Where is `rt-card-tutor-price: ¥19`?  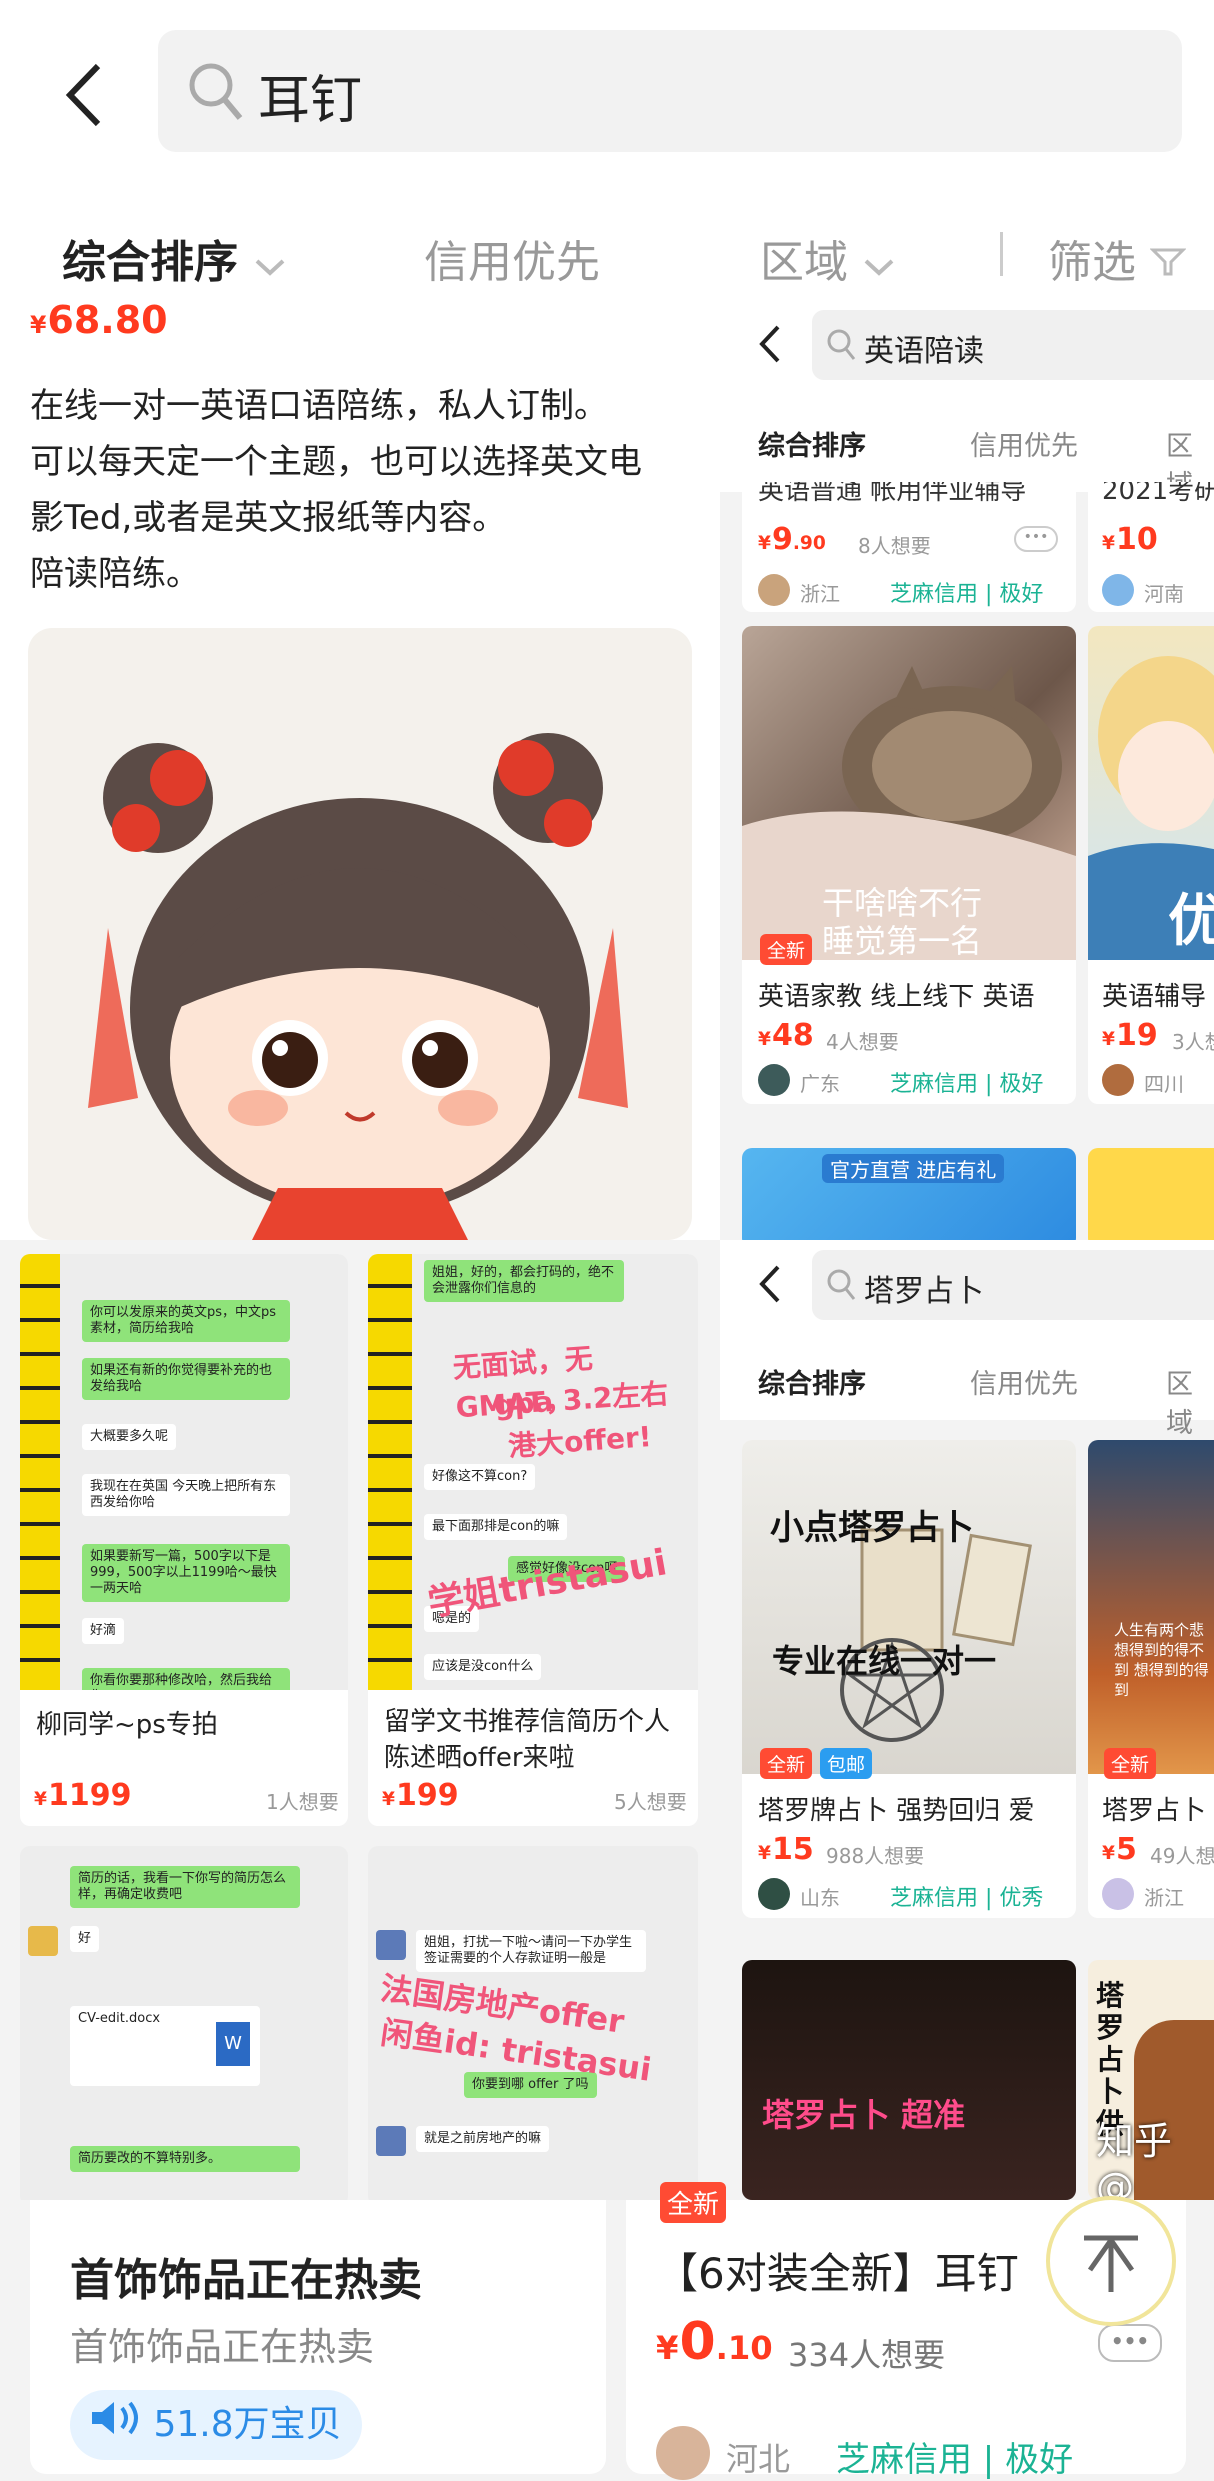
rt-card-tutor-price: ¥19 is located at coordinates (1130, 1035).